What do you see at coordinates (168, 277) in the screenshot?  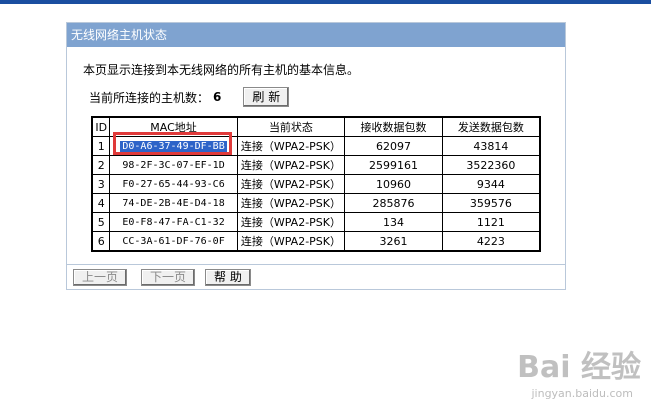 I see `next-page-button: 下一页` at bounding box center [168, 277].